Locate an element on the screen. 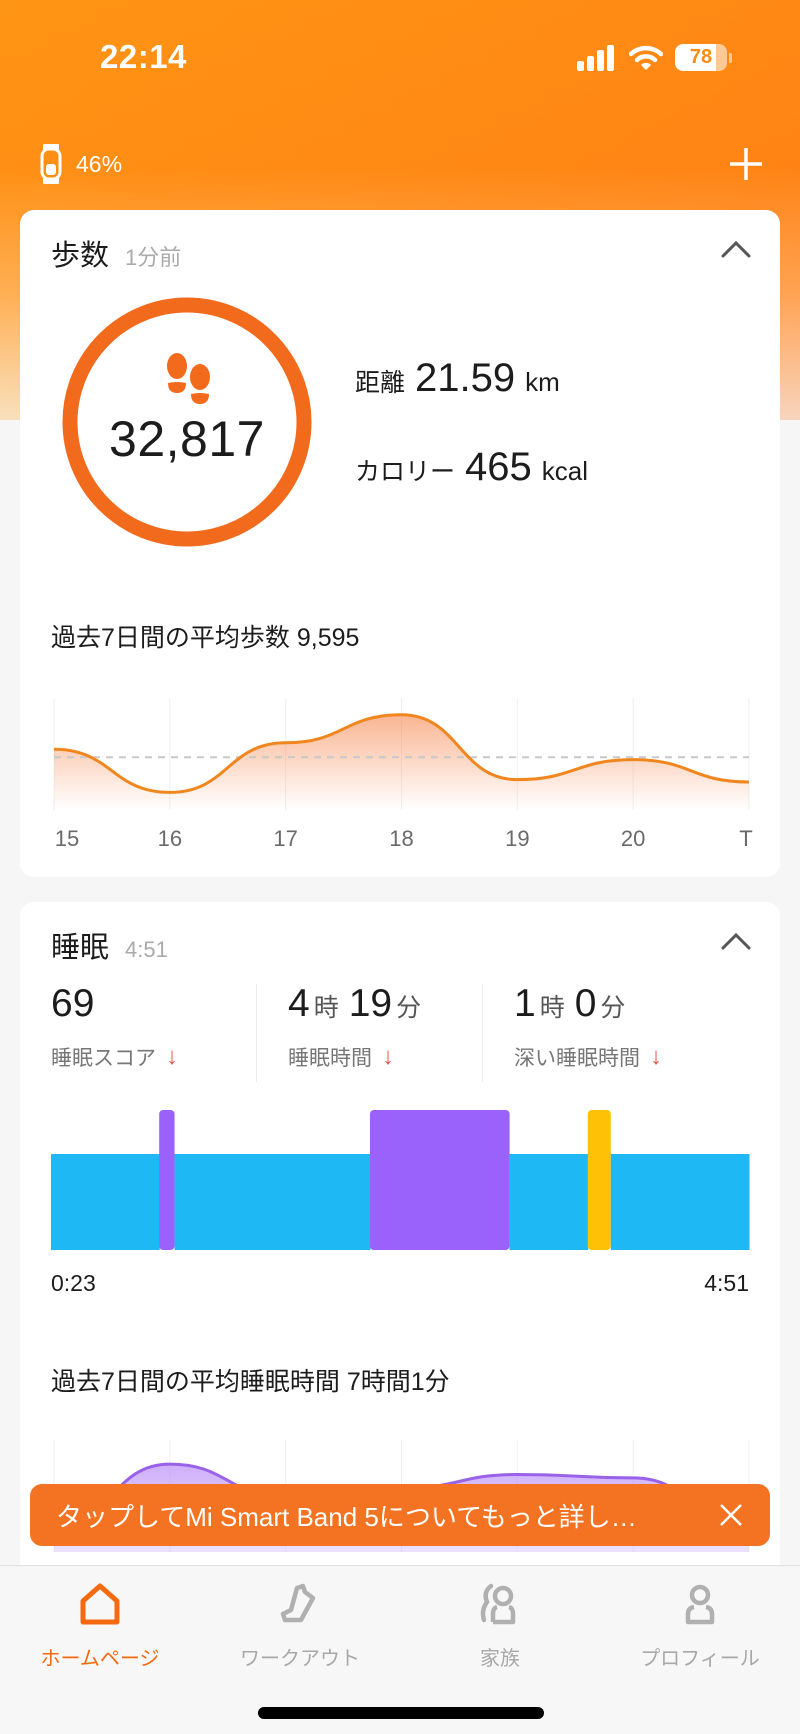 The height and width of the screenshot is (1734, 800). tab-label: プロフィール is located at coordinates (700, 1659).